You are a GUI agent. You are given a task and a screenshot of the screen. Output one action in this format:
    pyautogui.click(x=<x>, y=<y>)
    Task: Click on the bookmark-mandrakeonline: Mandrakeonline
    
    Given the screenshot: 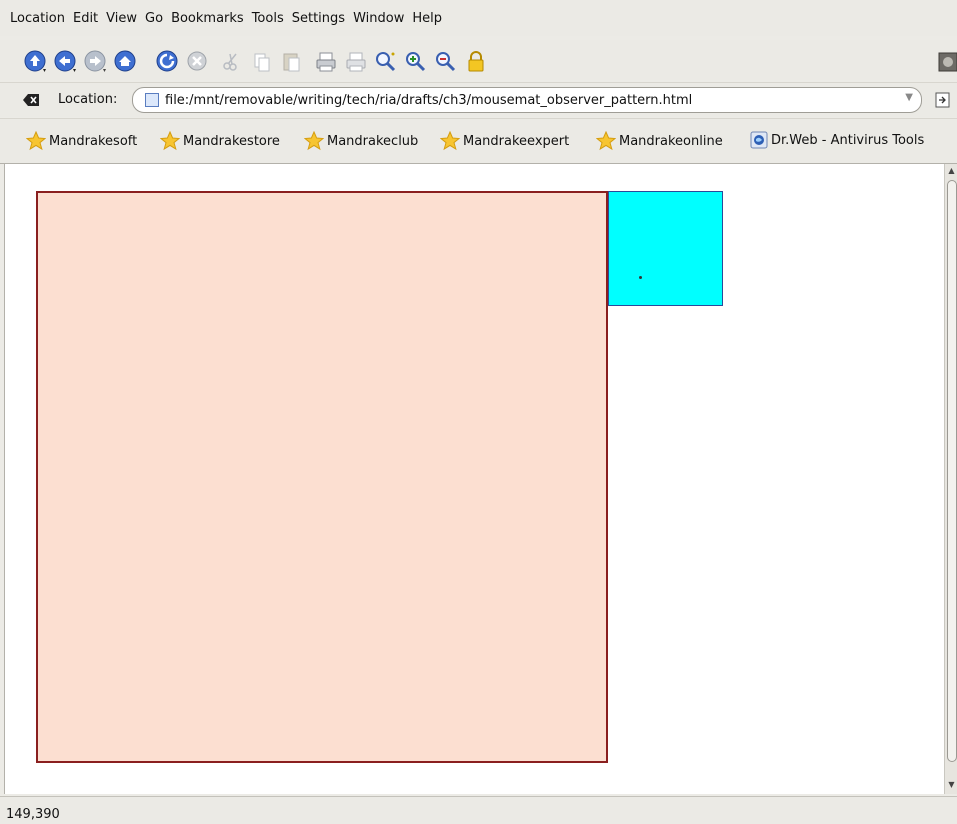 What is the action you would take?
    pyautogui.click(x=659, y=141)
    